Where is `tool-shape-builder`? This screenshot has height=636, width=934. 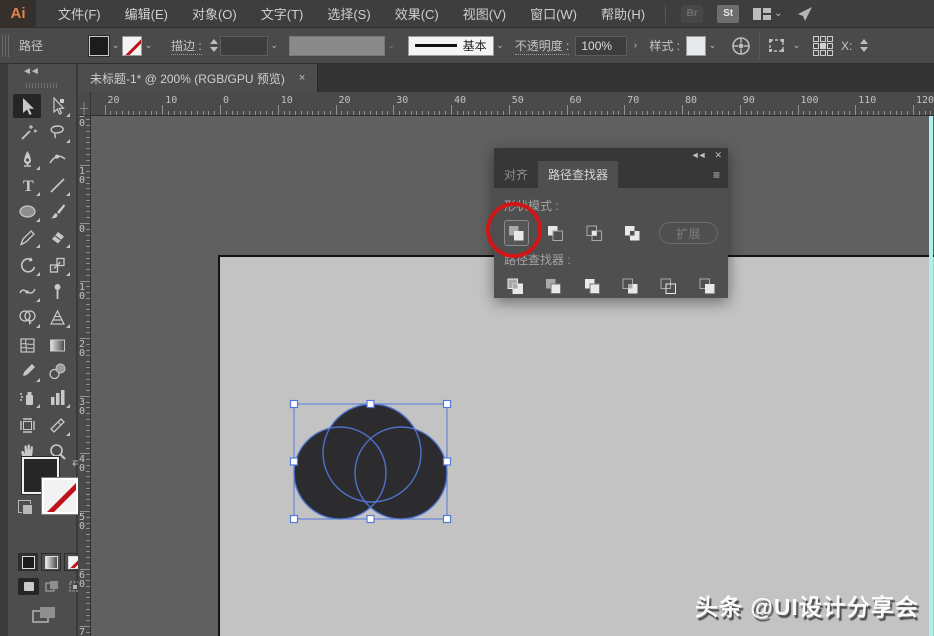 tool-shape-builder is located at coordinates (27, 317).